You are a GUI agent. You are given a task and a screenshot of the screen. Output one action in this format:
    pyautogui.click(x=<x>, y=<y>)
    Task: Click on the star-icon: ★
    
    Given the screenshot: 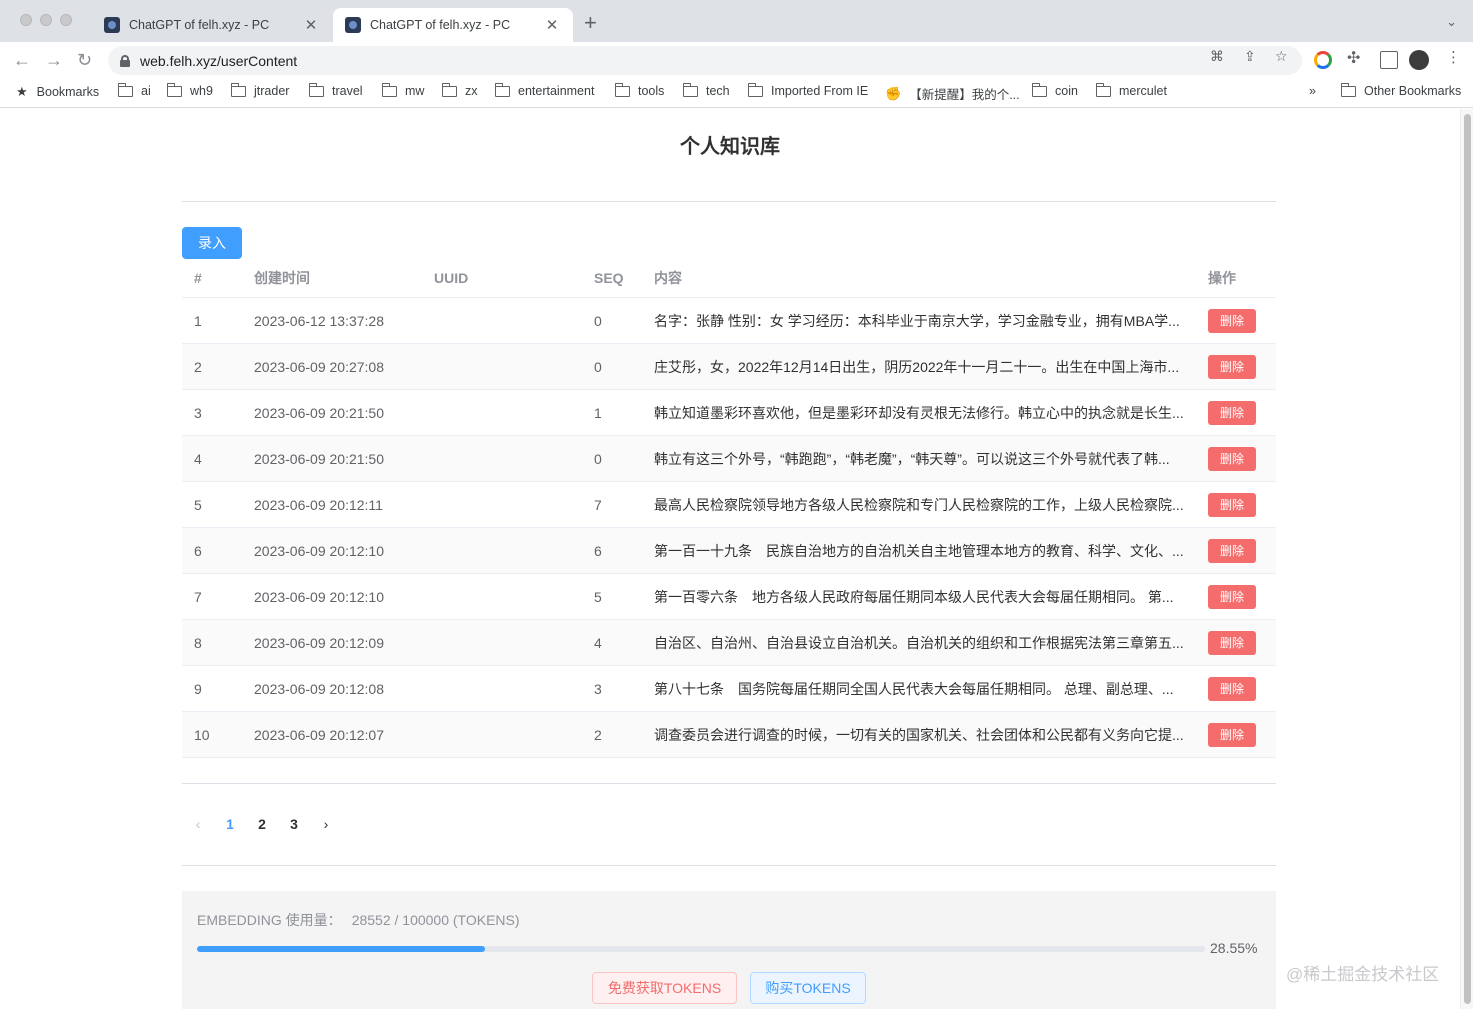 What is the action you would take?
    pyautogui.click(x=22, y=91)
    